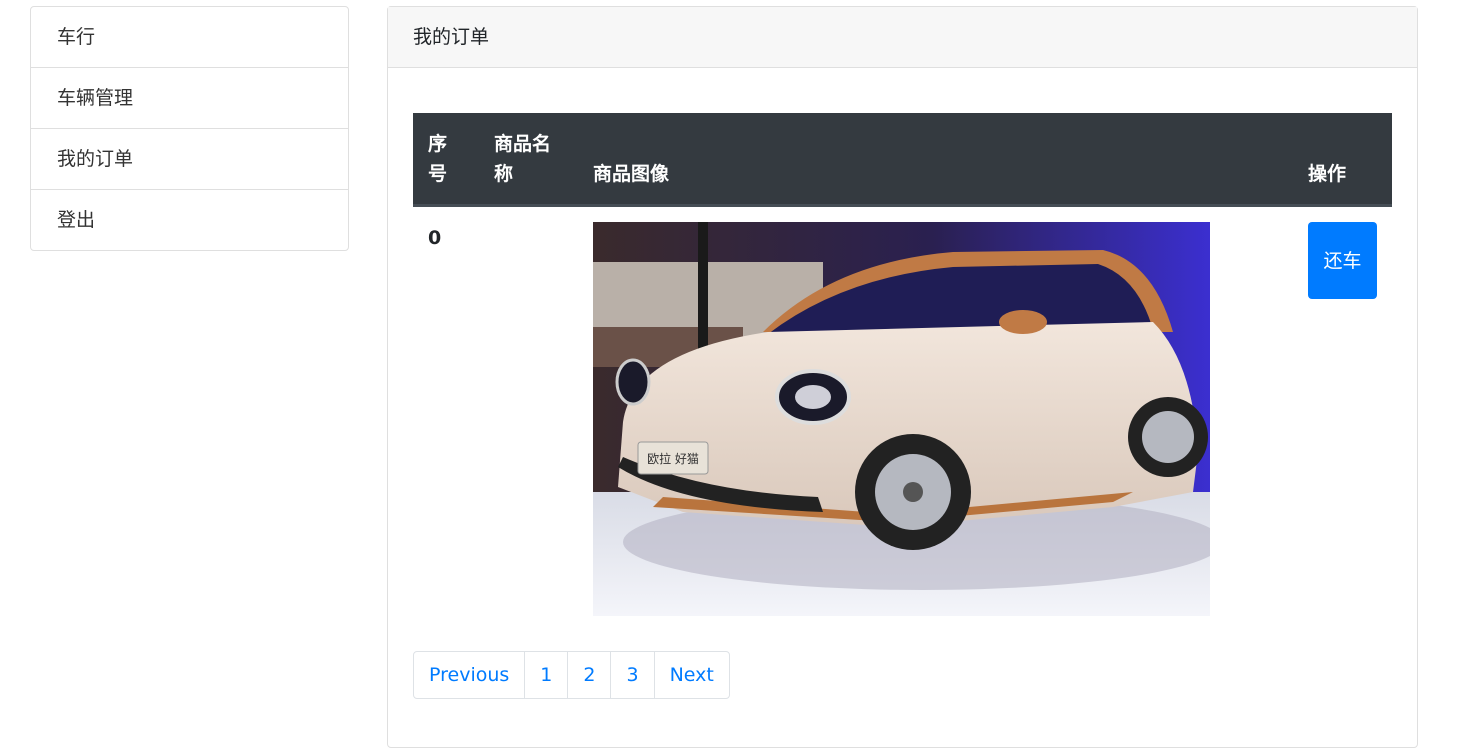  Describe the element at coordinates (588, 675) in the screenshot. I see `pagination-page-2: 2` at that location.